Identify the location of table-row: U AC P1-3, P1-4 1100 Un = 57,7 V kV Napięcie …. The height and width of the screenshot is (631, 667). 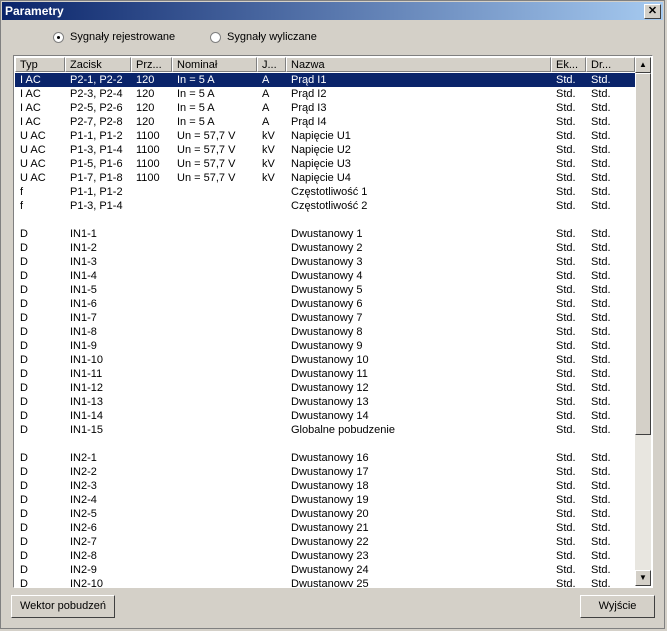
(325, 150).